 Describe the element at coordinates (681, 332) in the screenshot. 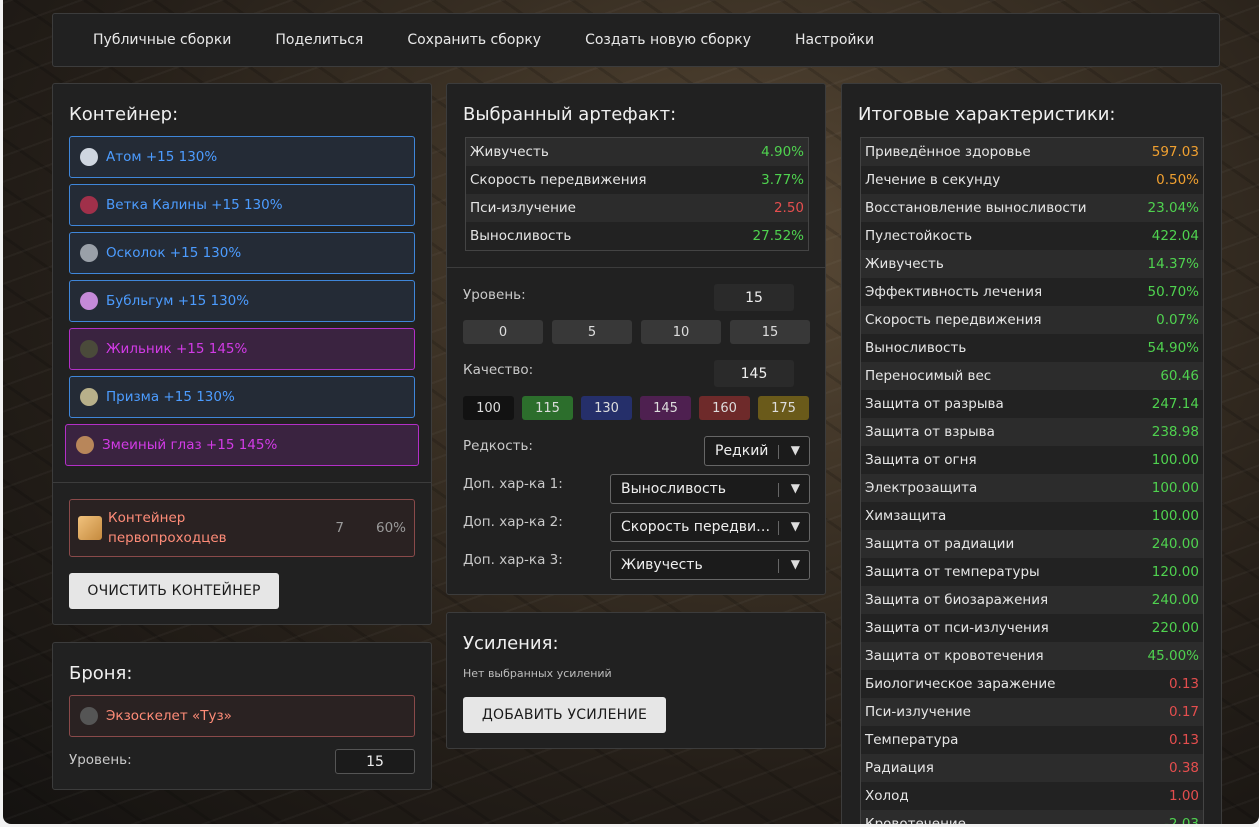

I see `level-preset-button: 10` at that location.